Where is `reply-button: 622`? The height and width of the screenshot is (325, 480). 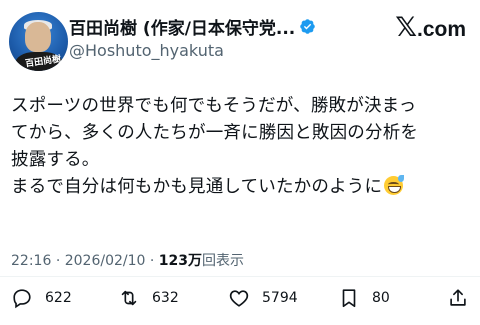 reply-button: 622 is located at coordinates (41, 298).